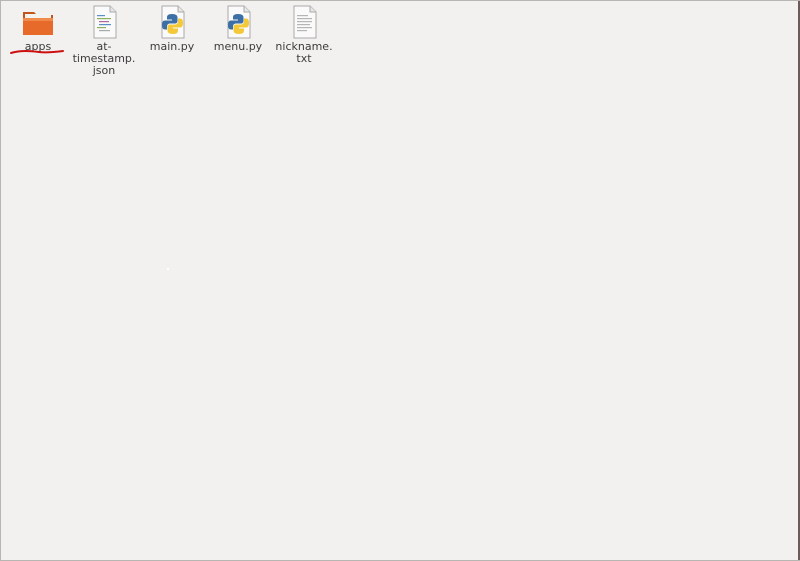 This screenshot has height=561, width=800. I want to click on file-label-at-timestamp-json: at- timestamp. json, so click(104, 58).